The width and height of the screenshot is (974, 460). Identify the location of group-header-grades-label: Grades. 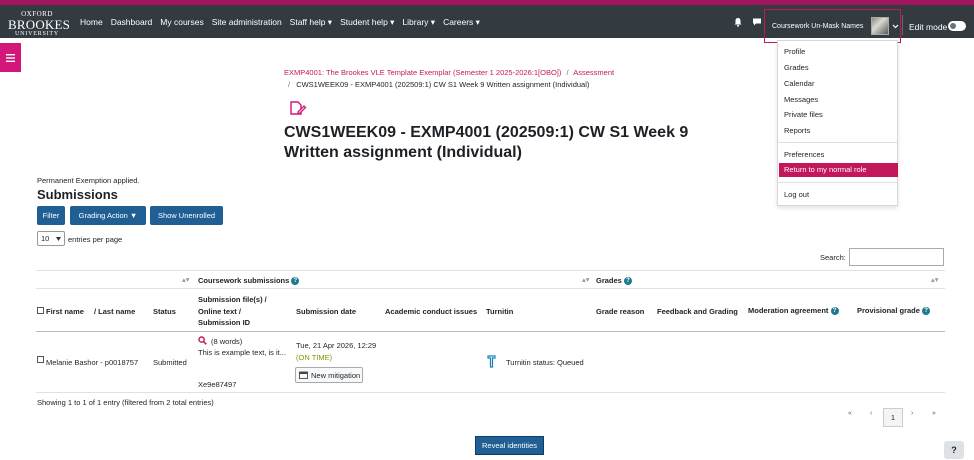
(609, 280).